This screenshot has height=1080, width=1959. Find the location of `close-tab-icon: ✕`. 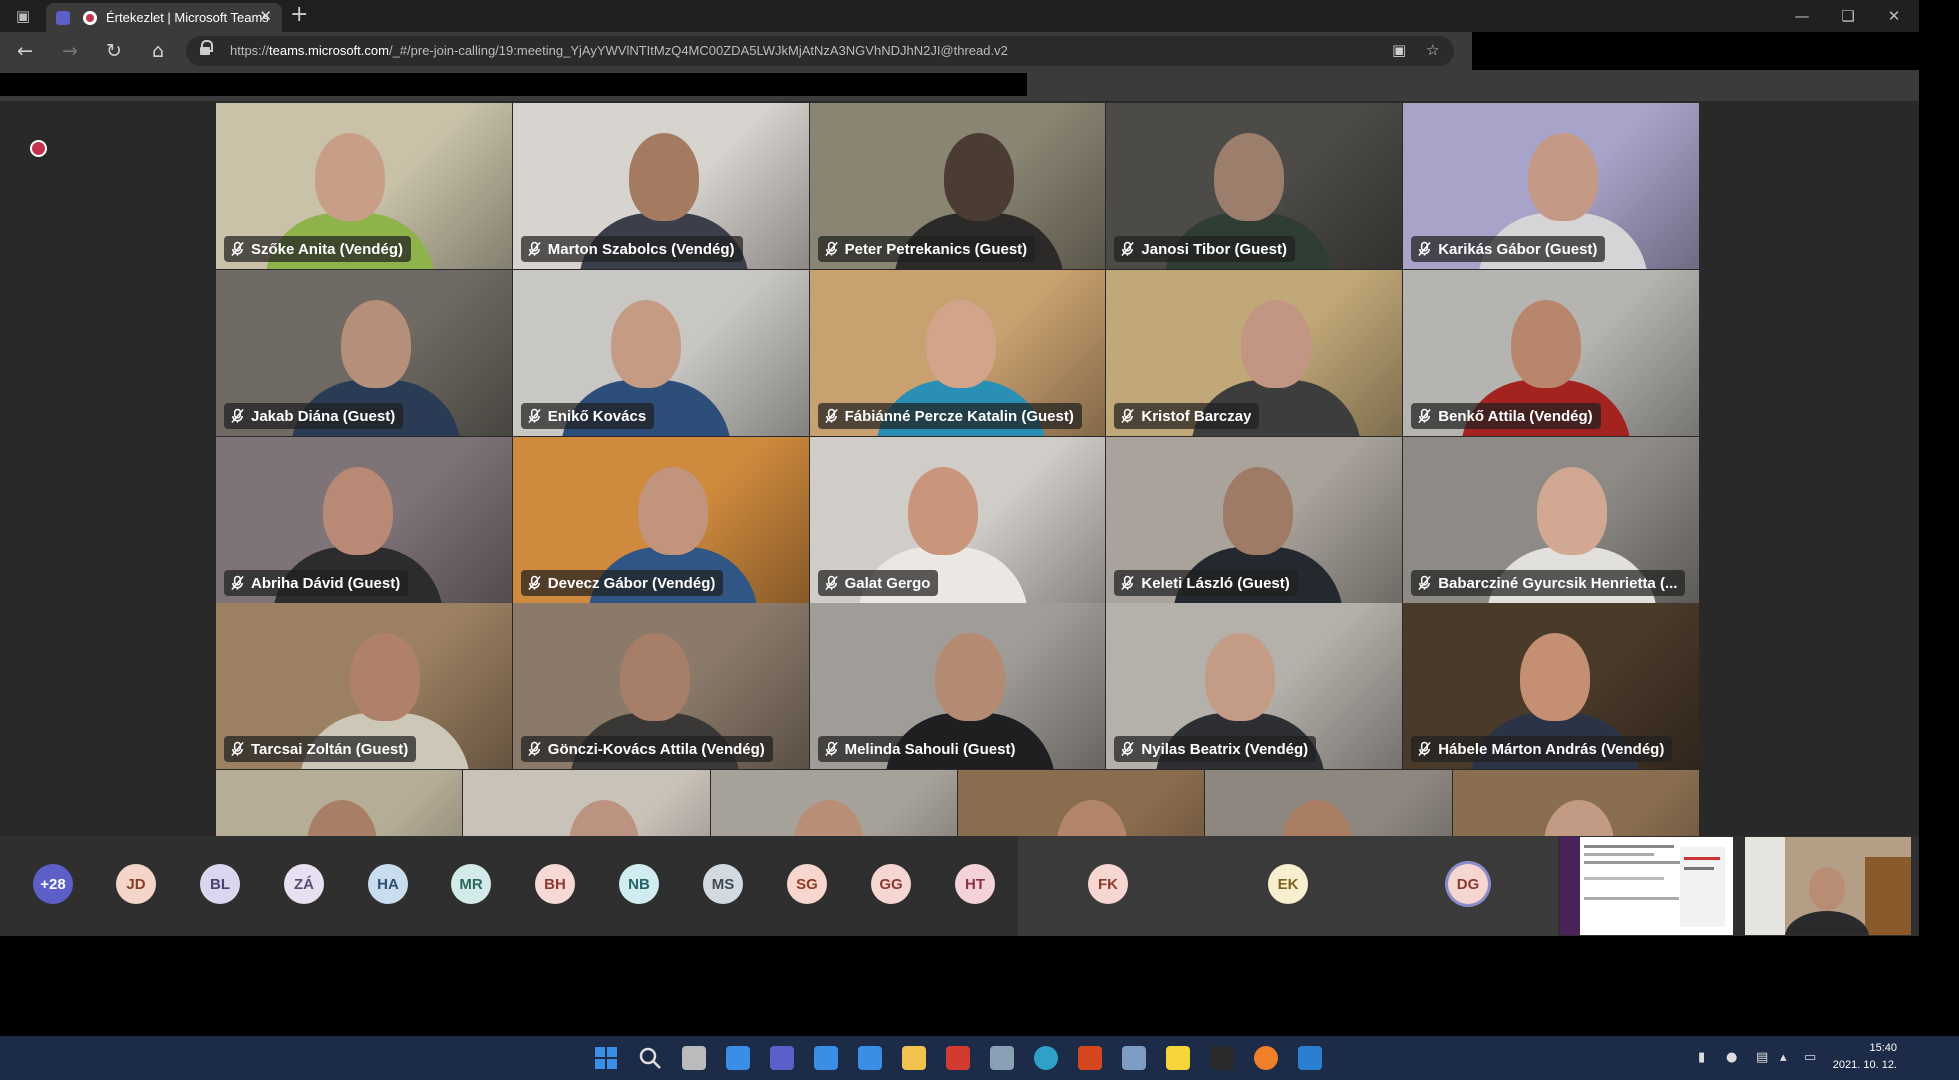

close-tab-icon: ✕ is located at coordinates (265, 16).